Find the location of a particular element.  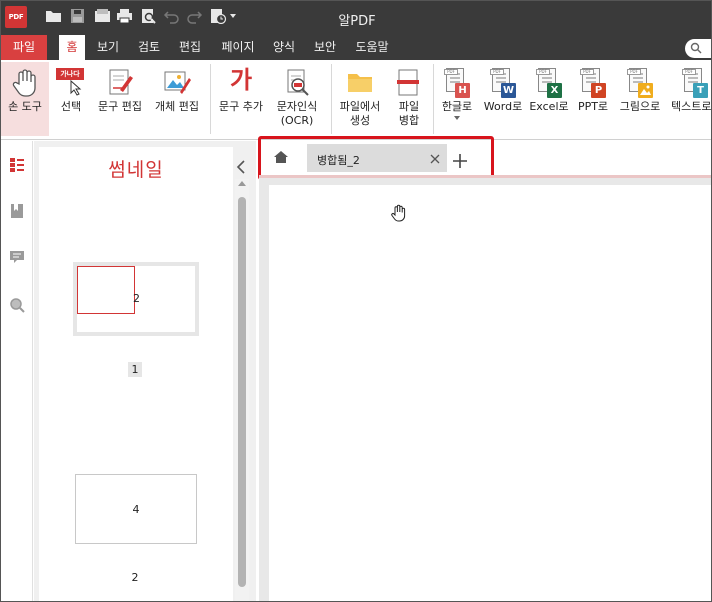

text-file-icon: PDF T is located at coordinates (695, 83).